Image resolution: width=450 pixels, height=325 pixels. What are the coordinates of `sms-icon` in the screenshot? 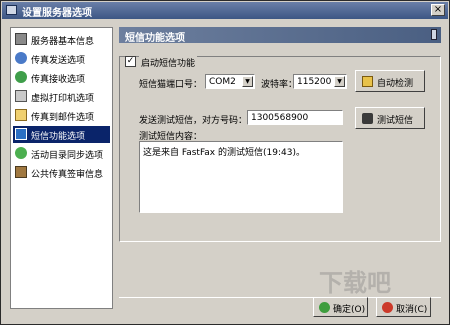 It's located at (21, 134).